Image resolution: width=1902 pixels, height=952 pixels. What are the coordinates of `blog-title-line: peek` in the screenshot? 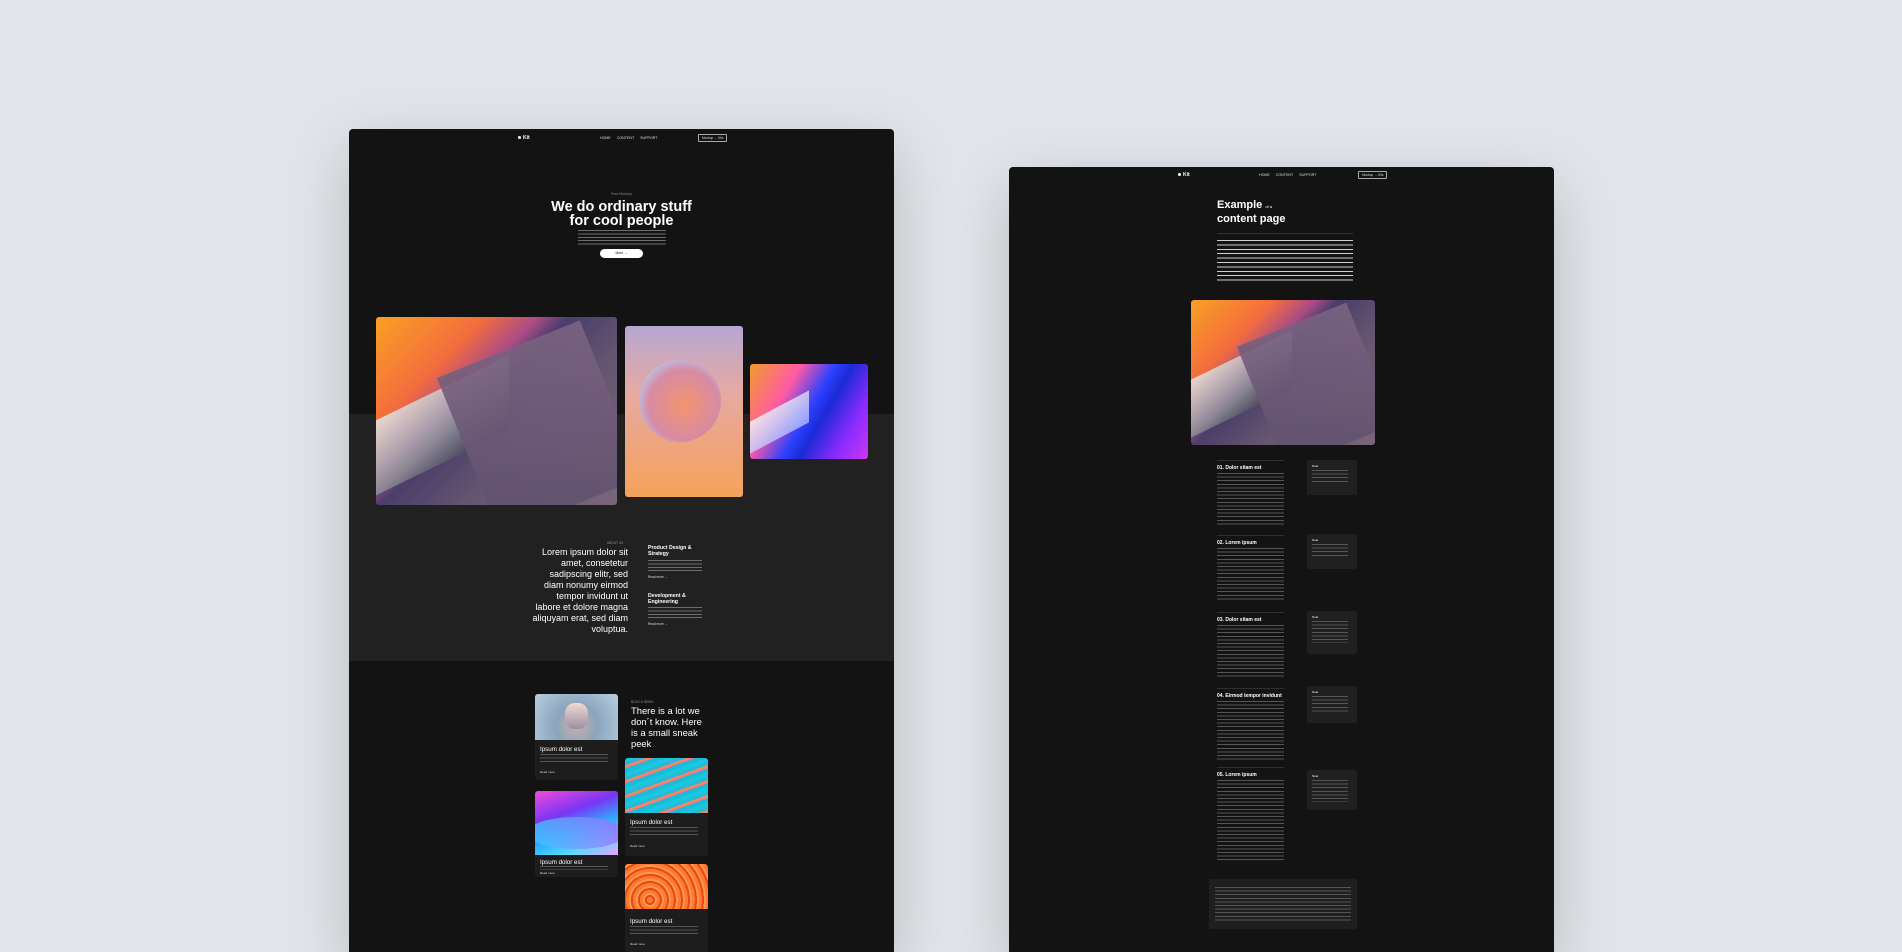 It's located at (641, 743).